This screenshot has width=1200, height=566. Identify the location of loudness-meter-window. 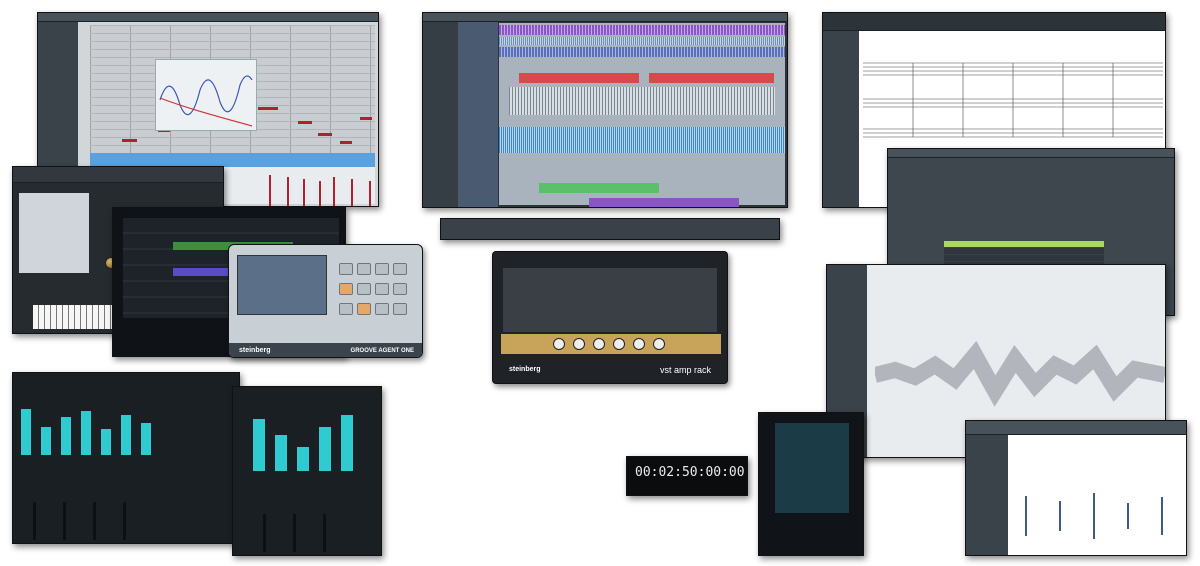
(811, 484).